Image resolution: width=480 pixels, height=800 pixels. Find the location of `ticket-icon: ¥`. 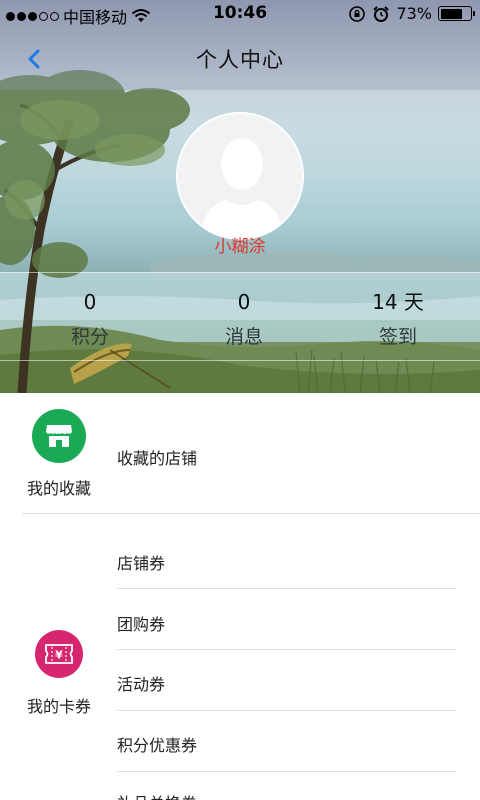

ticket-icon: ¥ is located at coordinates (59, 654).